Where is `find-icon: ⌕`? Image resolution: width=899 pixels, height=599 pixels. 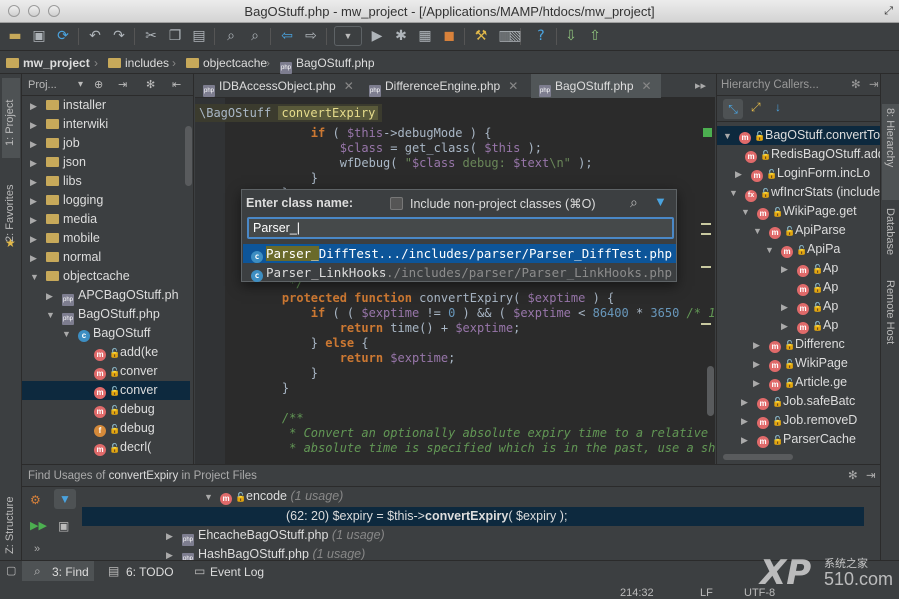
find-icon: ⌕ is located at coordinates (231, 36).